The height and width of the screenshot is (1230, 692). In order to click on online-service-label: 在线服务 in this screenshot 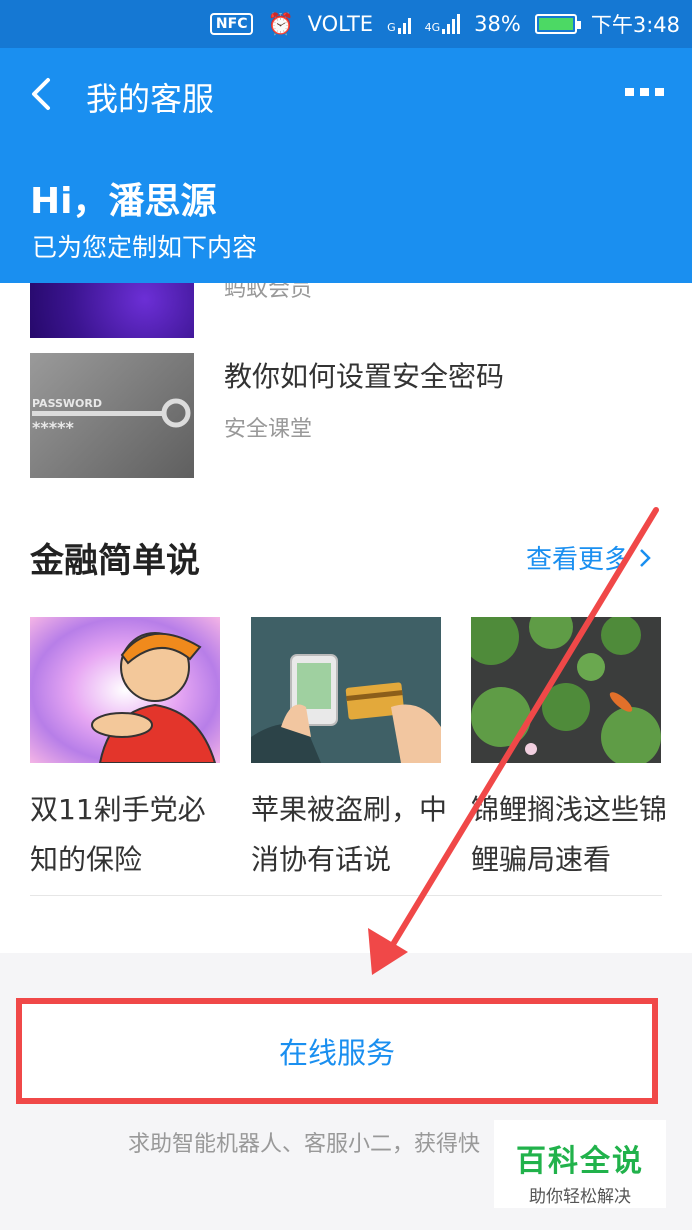, I will do `click(336, 1053)`.